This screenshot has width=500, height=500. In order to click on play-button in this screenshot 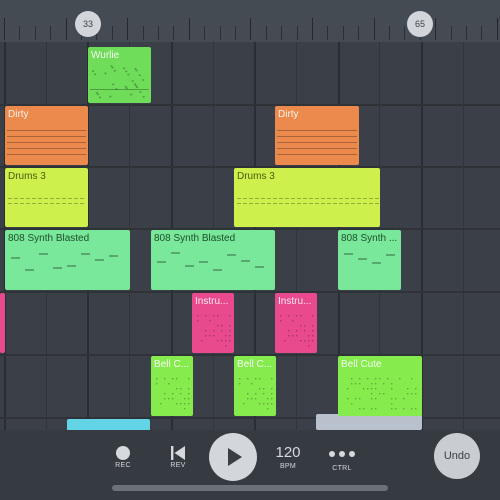, I will do `click(233, 457)`.